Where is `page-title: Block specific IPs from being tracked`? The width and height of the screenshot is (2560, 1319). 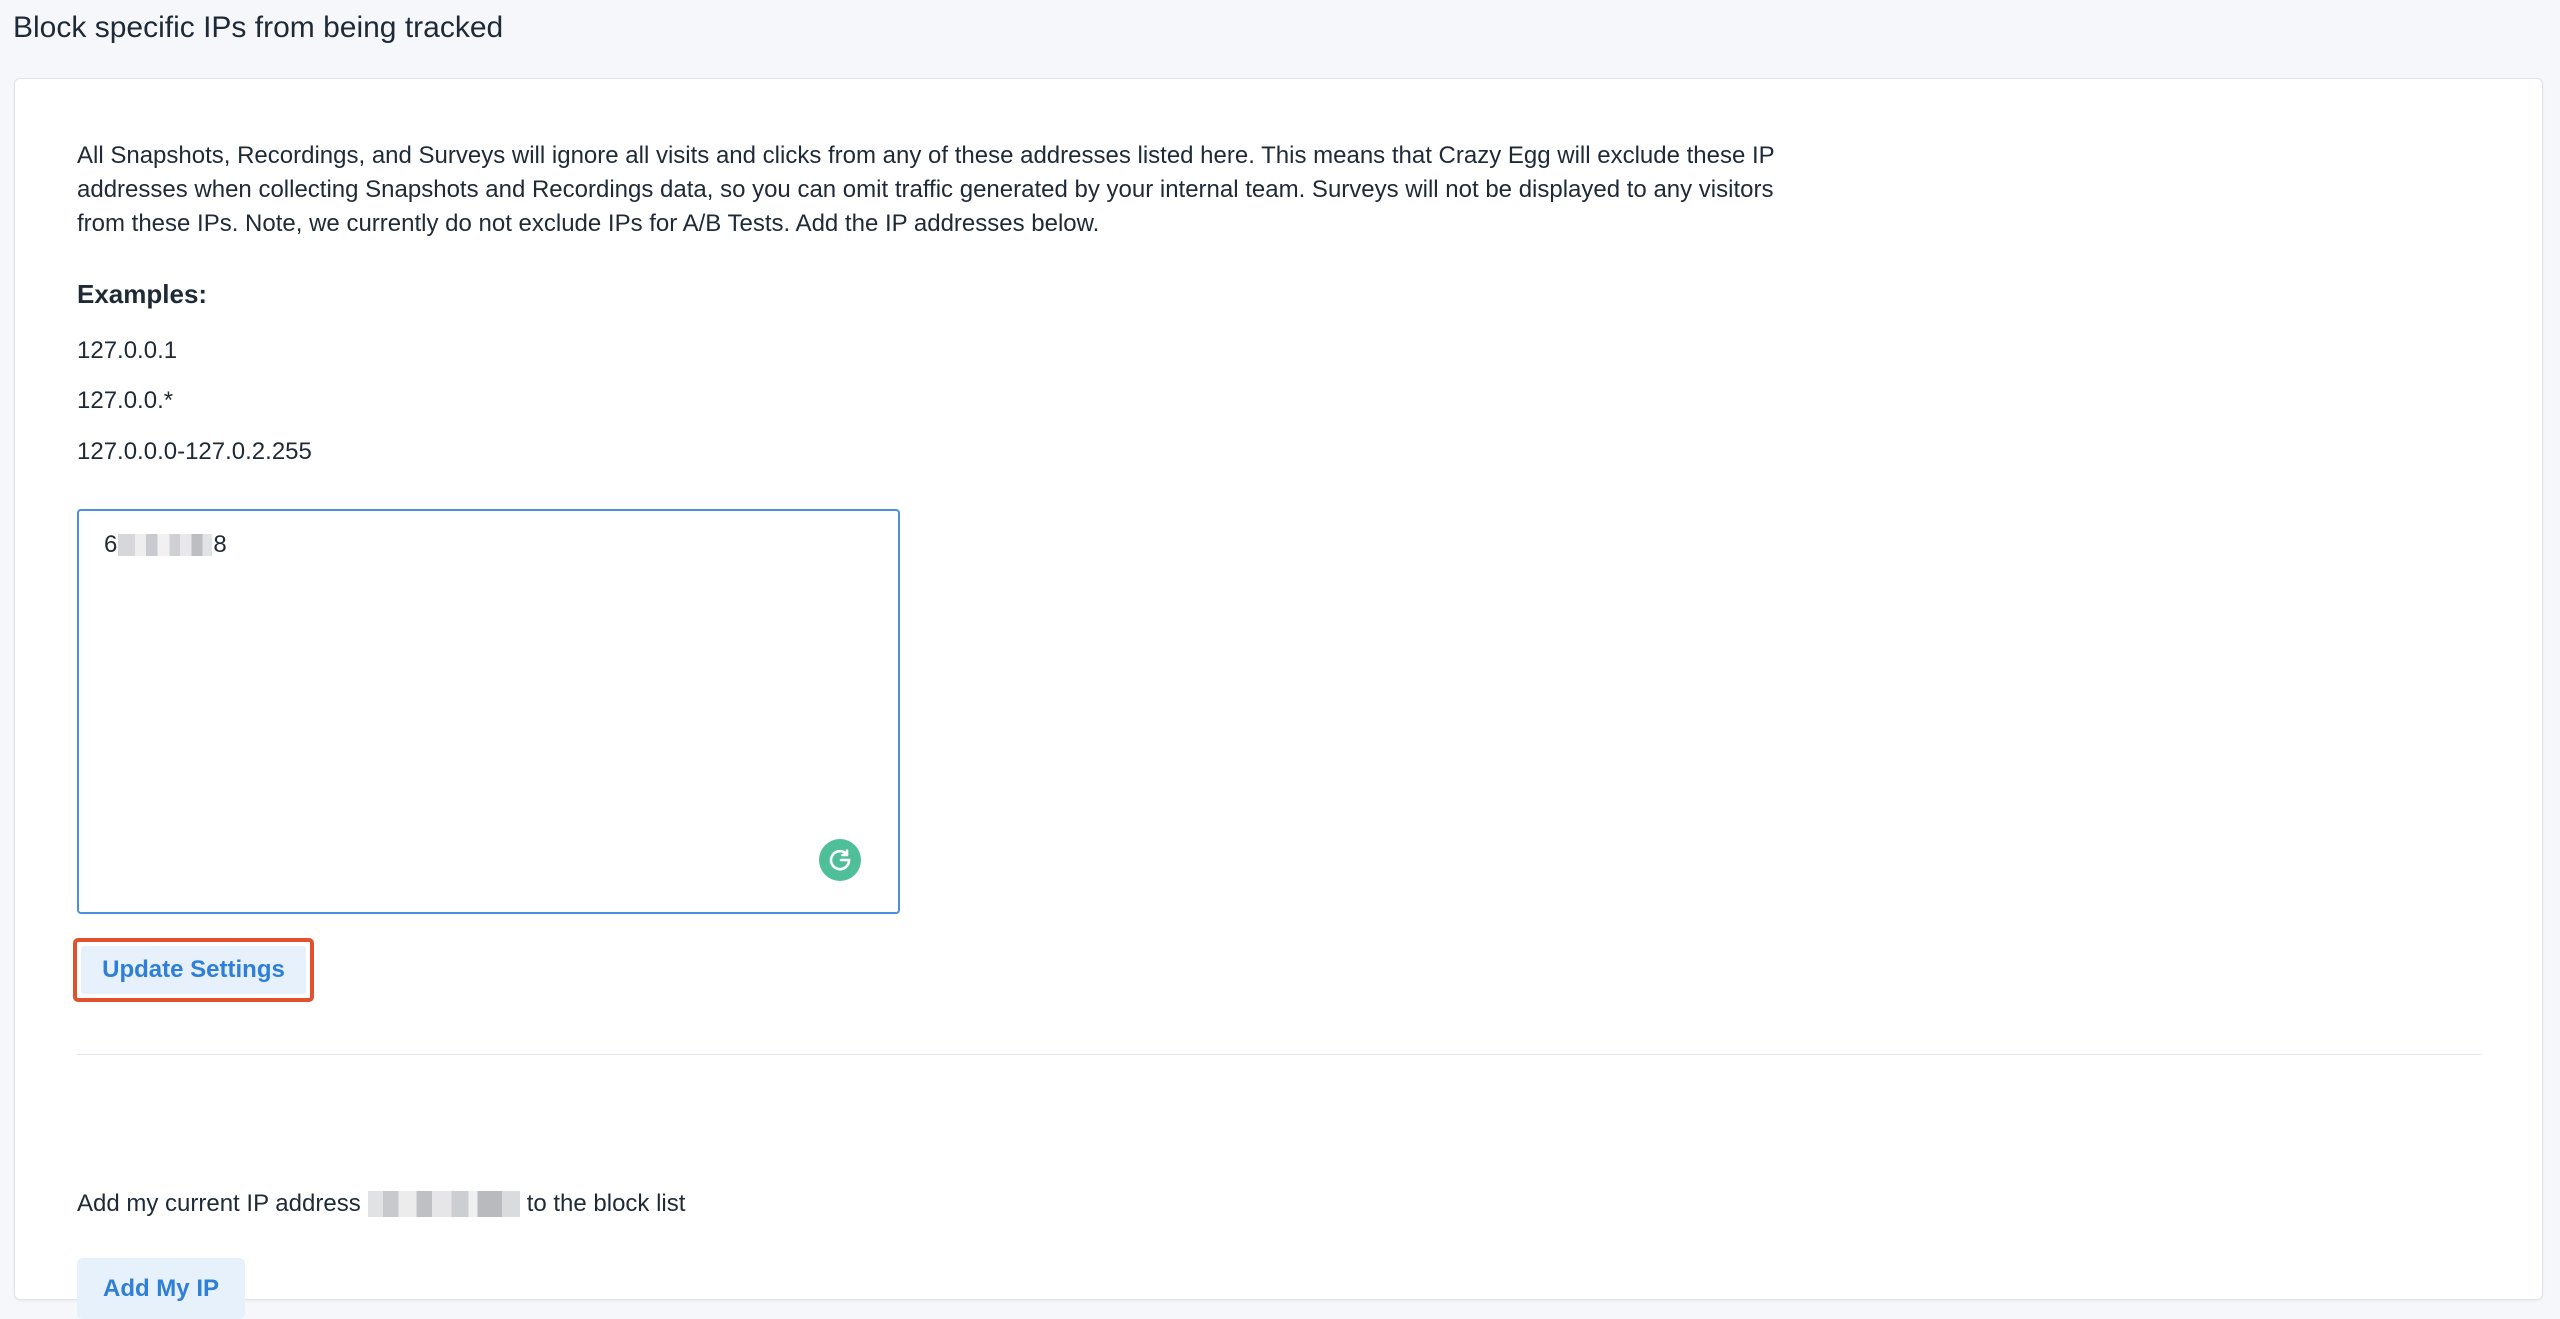
page-title: Block specific IPs from being tracked is located at coordinates (258, 27).